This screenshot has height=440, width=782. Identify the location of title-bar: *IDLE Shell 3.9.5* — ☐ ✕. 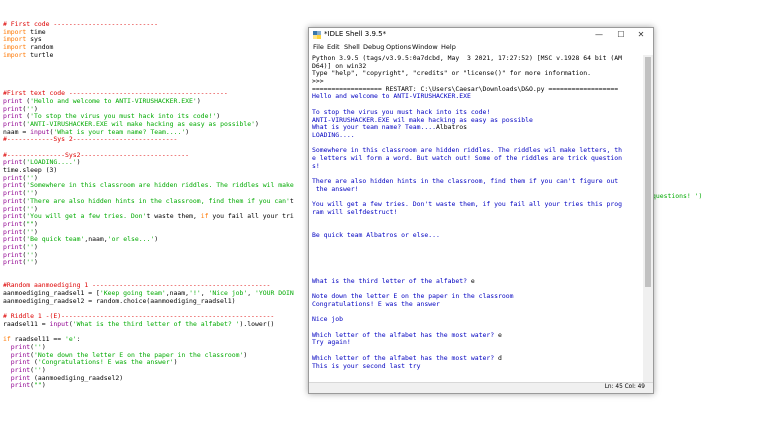
(481, 35).